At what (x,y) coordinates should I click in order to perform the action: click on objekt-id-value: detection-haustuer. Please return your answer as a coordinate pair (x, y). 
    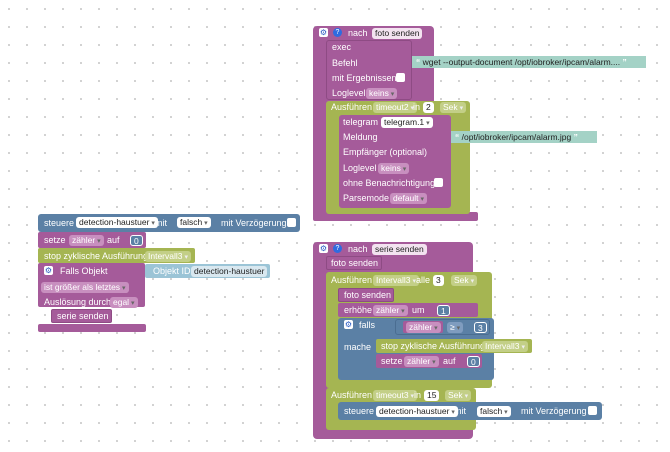
    Looking at the image, I should click on (229, 271).